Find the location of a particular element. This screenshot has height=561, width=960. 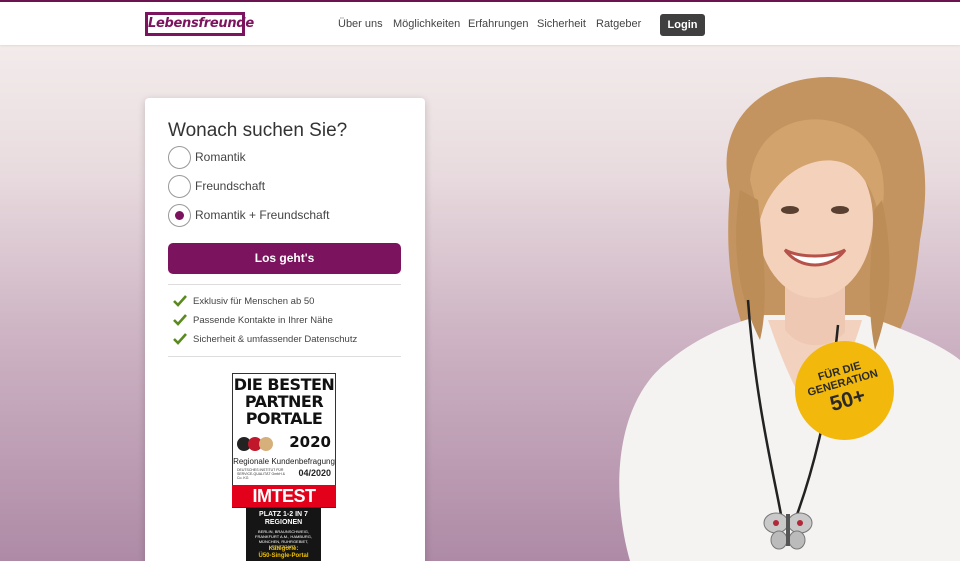

benefit-item: Sicherheit & umfassender Datenschutz is located at coordinates (288, 341).